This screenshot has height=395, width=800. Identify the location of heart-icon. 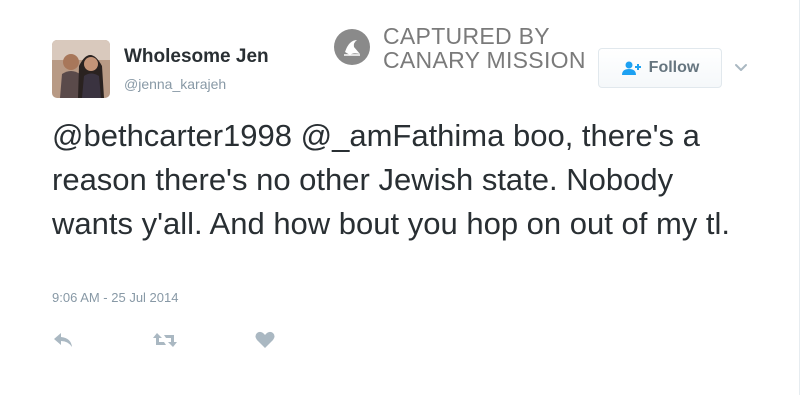
(265, 340).